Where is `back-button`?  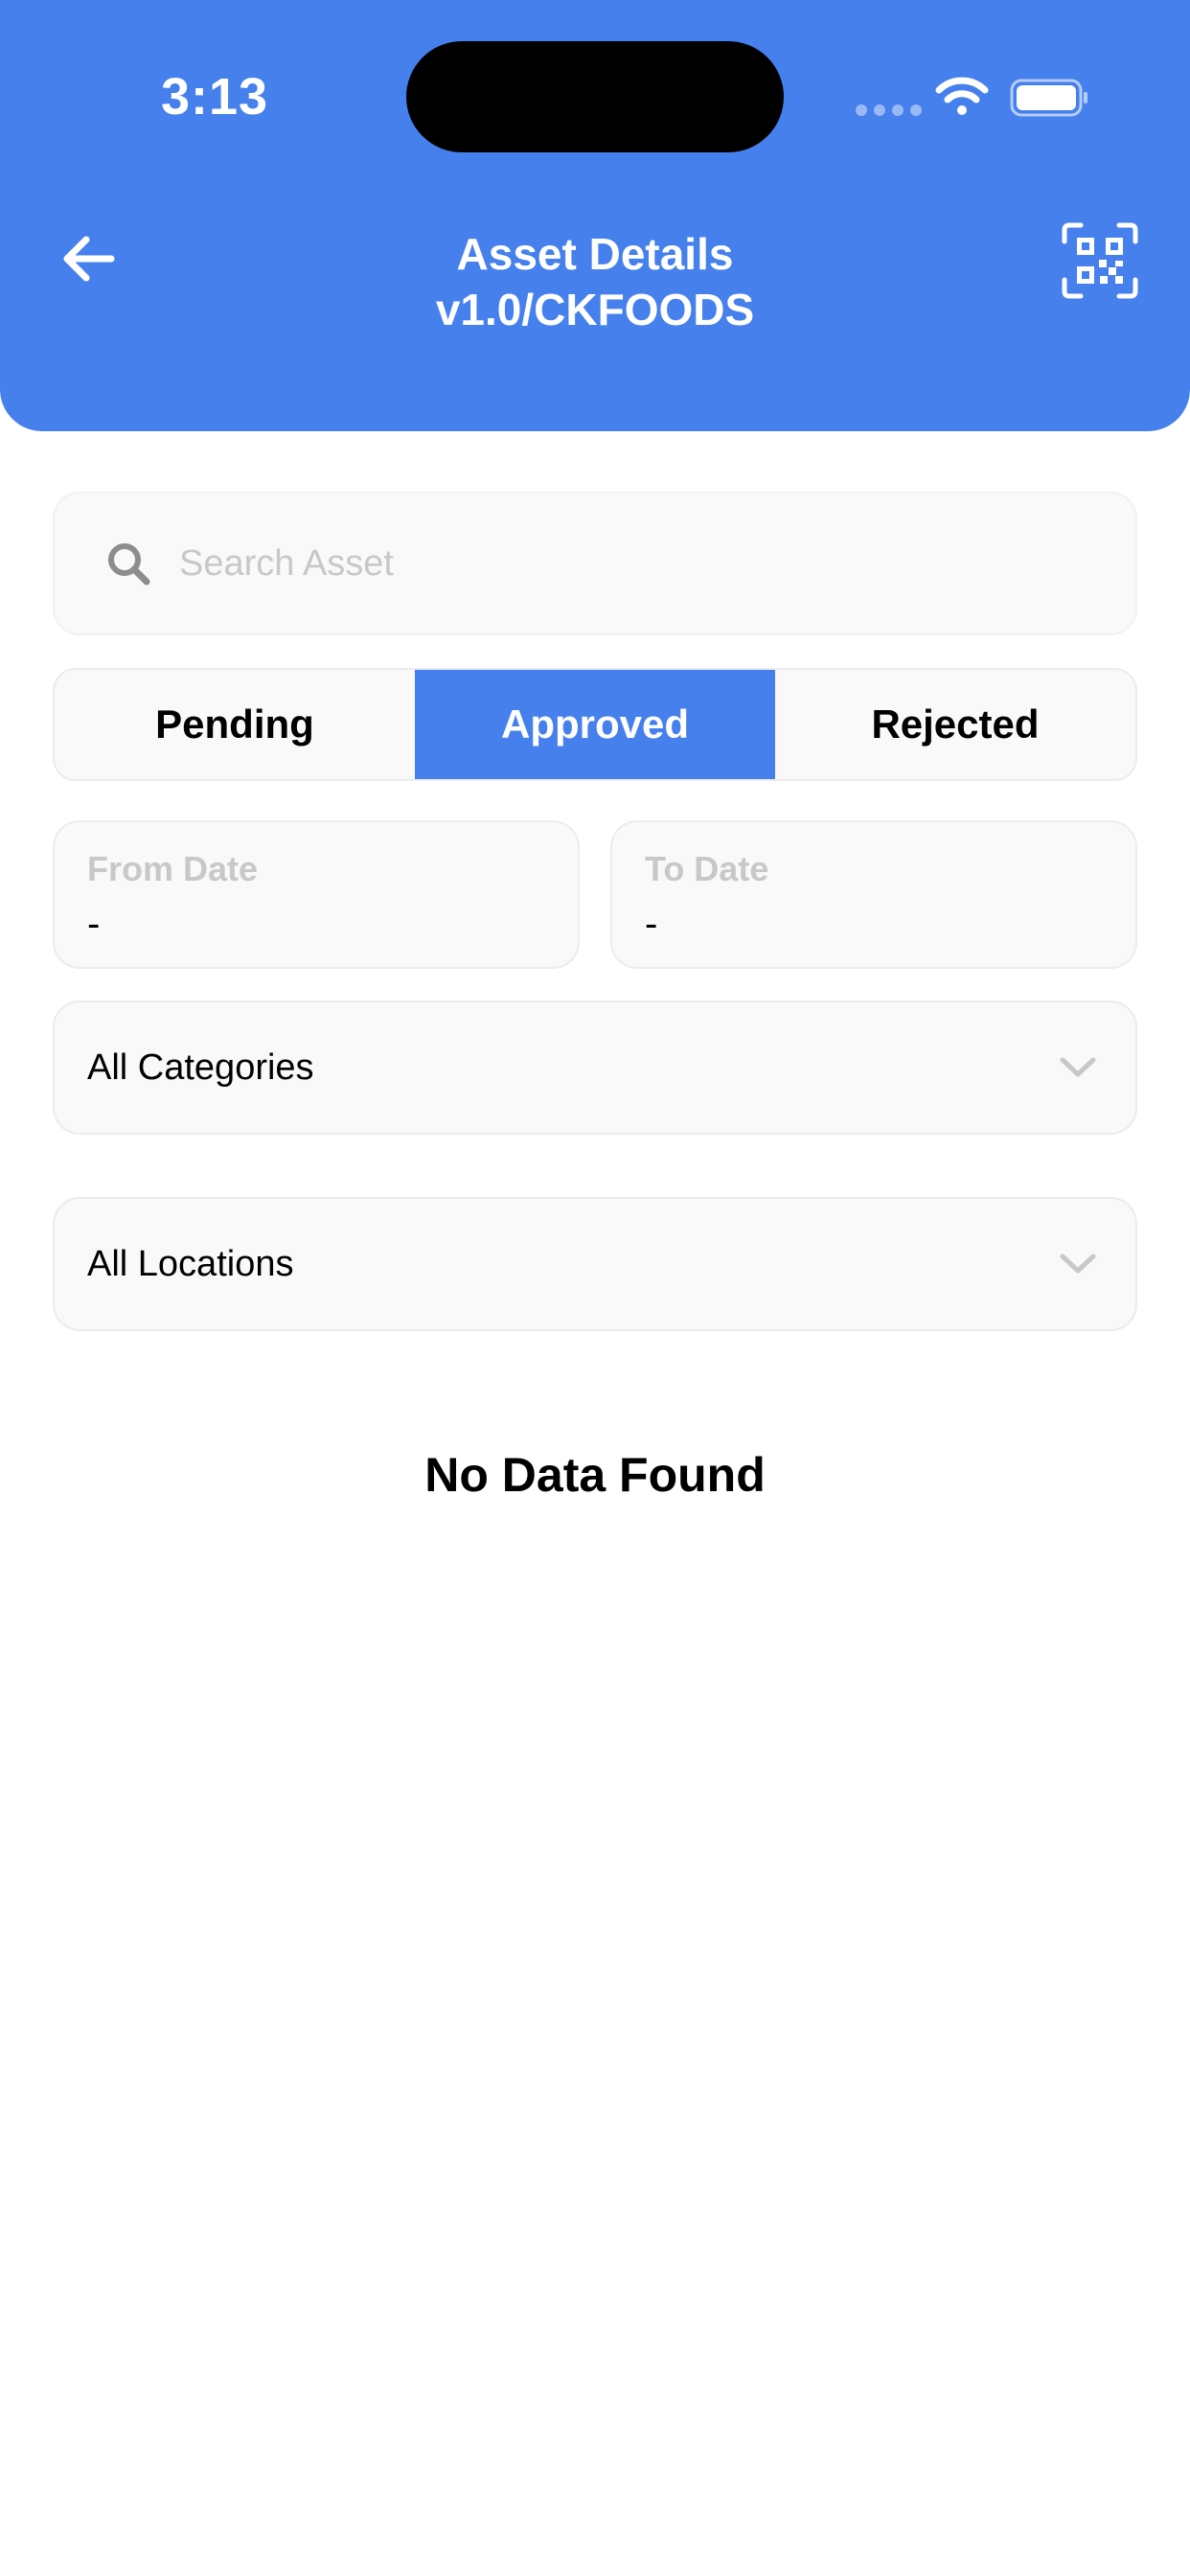 back-button is located at coordinates (88, 258).